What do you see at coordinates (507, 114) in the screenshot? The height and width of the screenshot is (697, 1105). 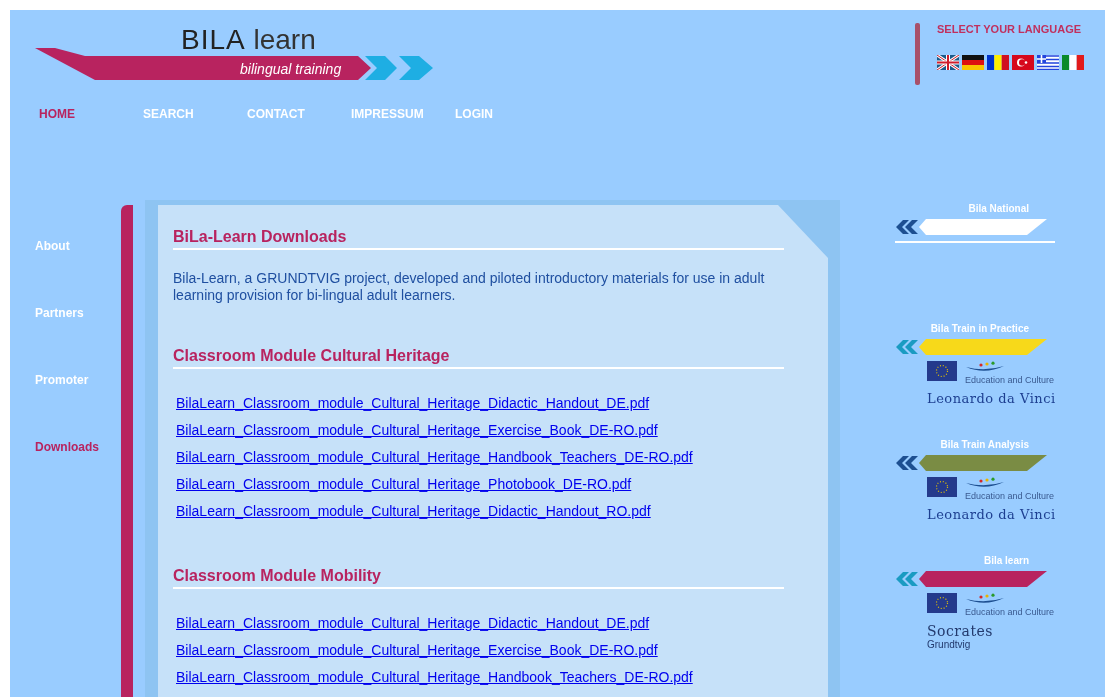 I see `nav-link: LOGIN` at bounding box center [507, 114].